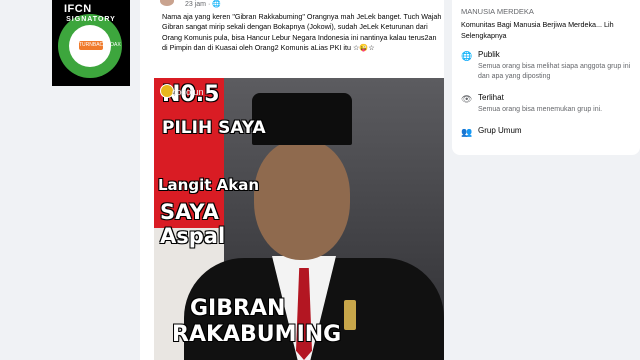 This screenshot has height=360, width=640. What do you see at coordinates (214, 128) in the screenshot?
I see `caption-line1: PILIH SAYA` at bounding box center [214, 128].